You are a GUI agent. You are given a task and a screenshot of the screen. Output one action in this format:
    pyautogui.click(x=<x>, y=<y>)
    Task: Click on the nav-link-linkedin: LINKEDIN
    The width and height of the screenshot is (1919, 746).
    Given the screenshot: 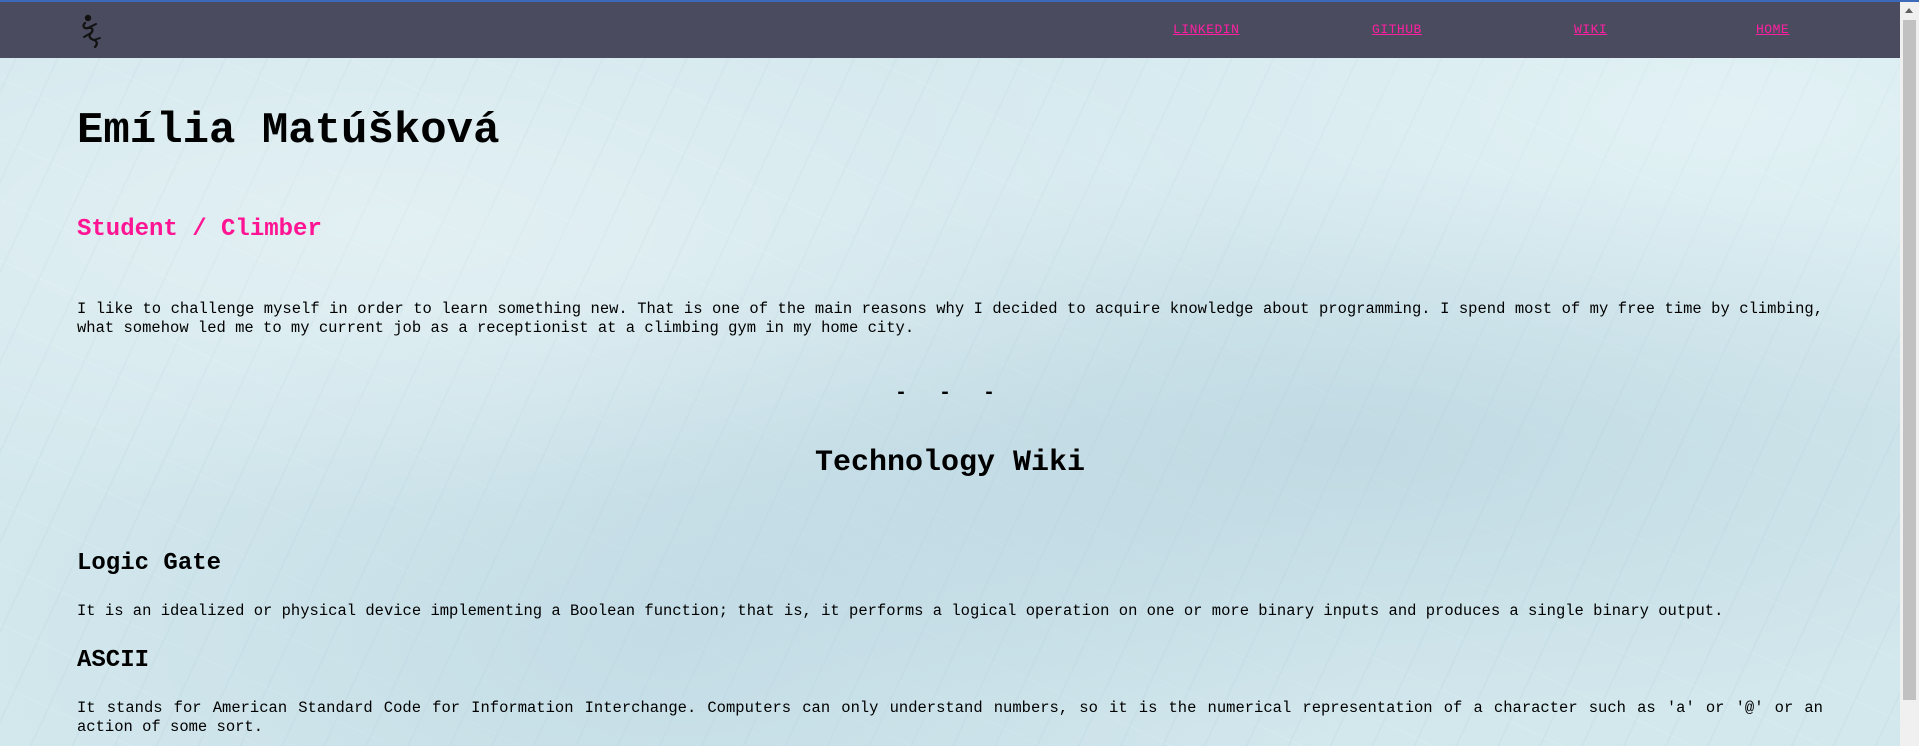 What is the action you would take?
    pyautogui.click(x=1206, y=29)
    